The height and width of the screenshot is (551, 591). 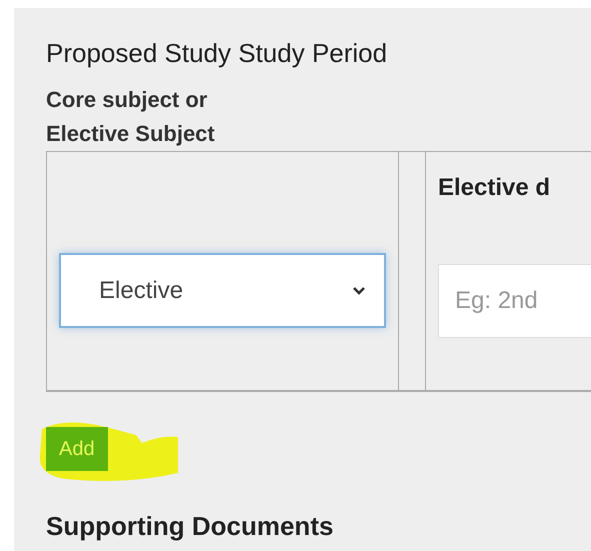 I want to click on chevron-down-icon, so click(x=359, y=291).